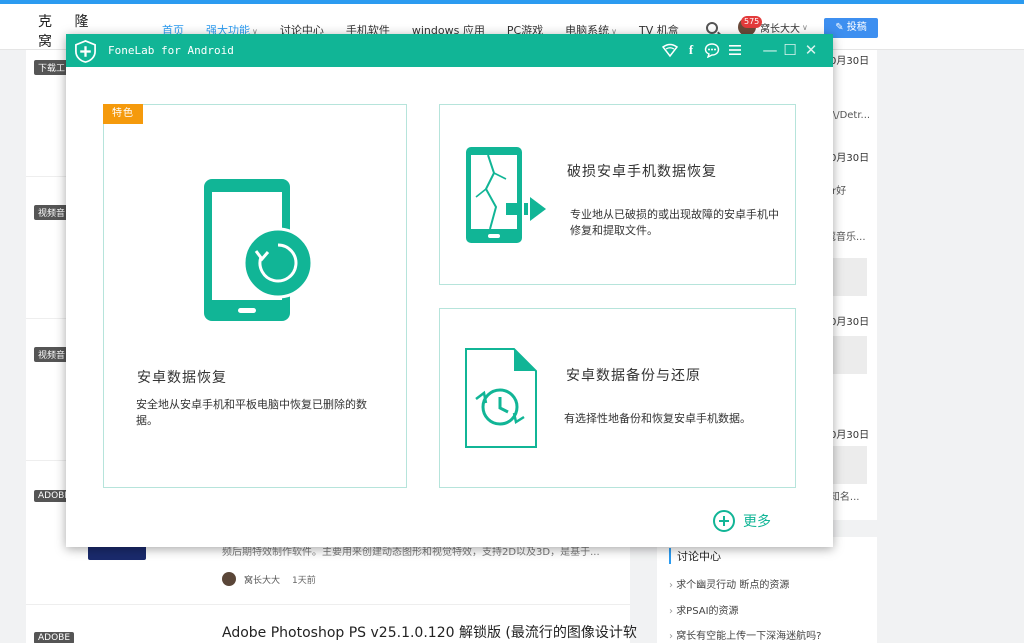 This screenshot has height=643, width=1024. I want to click on plus-circle-icon, so click(724, 521).